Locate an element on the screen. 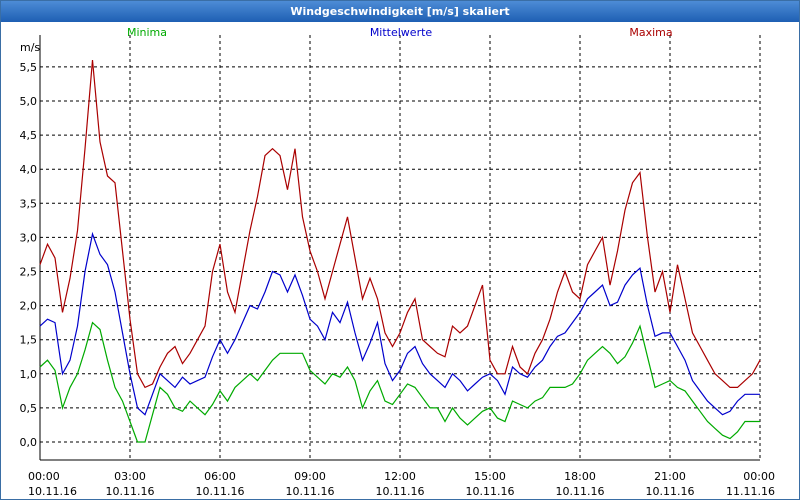 The width and height of the screenshot is (800, 500). x-tick-date: 11.11.16 is located at coordinates (750, 491).